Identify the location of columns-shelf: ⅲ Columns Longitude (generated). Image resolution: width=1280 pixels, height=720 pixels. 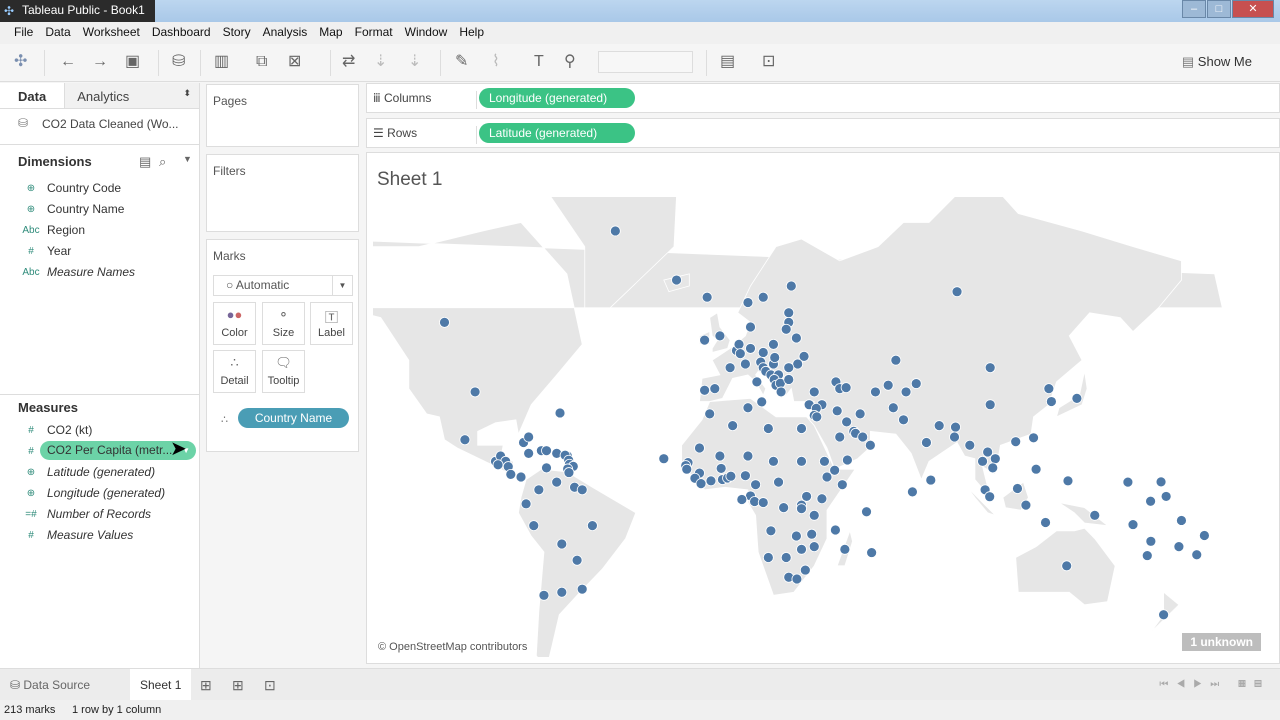
(823, 98).